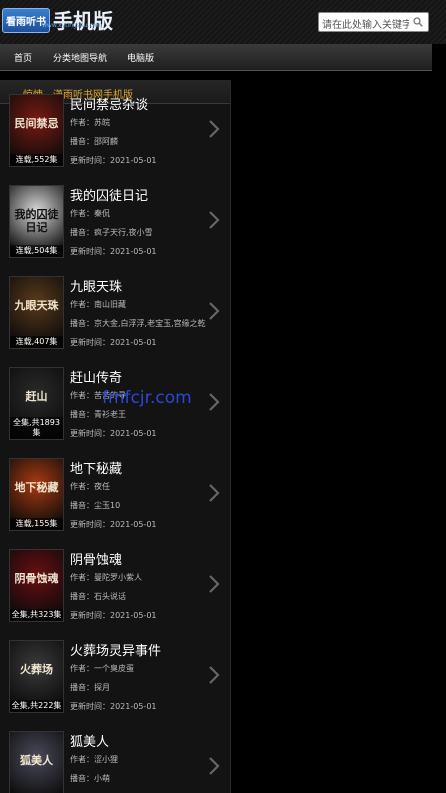 Image resolution: width=446 pixels, height=793 pixels. Describe the element at coordinates (36, 524) in the screenshot. I see `episode-status: 连载,155集` at that location.